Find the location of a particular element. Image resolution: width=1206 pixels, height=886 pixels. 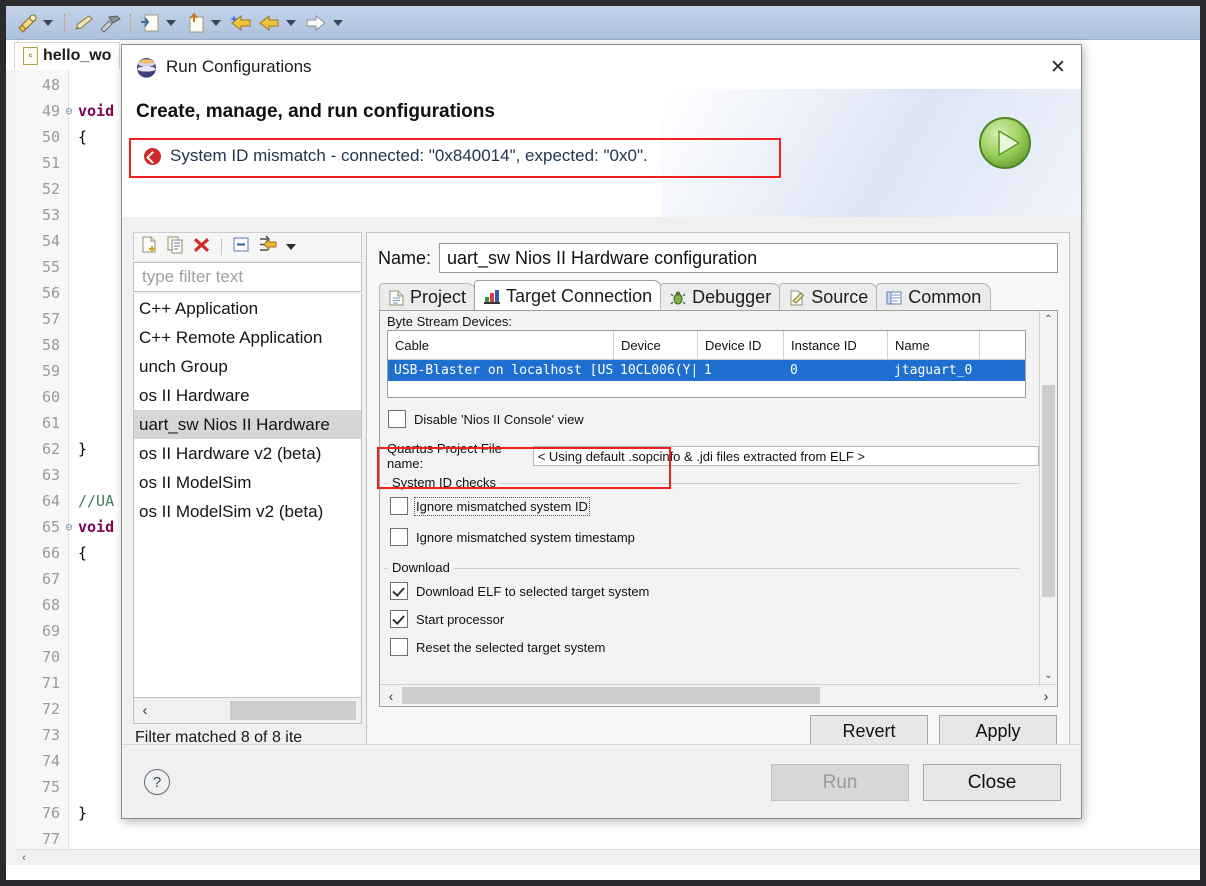

forward-arrow-icon is located at coordinates (316, 23).